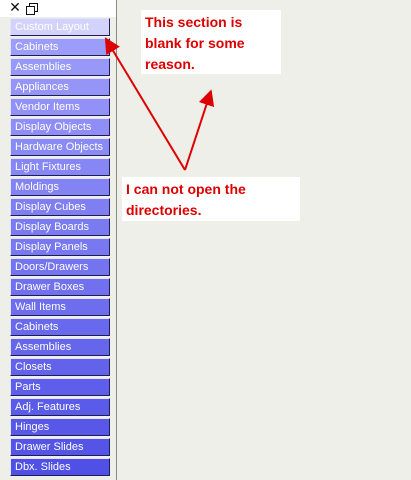 Image resolution: width=411 pixels, height=480 pixels. What do you see at coordinates (60, 287) in the screenshot?
I see `category-button-drawer-boxes: Drawer Boxes` at bounding box center [60, 287].